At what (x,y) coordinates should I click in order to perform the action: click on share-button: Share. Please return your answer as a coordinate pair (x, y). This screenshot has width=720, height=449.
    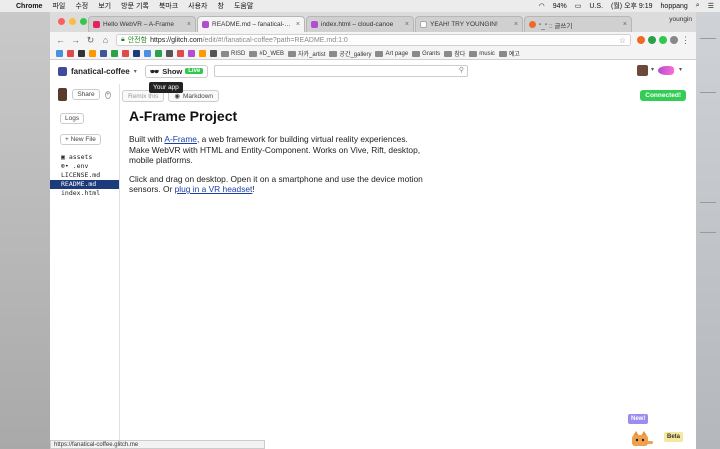
    Looking at the image, I should click on (86, 94).